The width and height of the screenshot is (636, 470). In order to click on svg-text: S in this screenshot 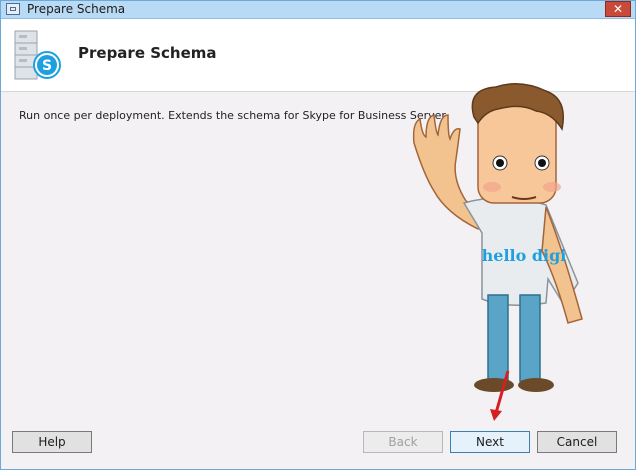, I will do `click(47, 66)`.